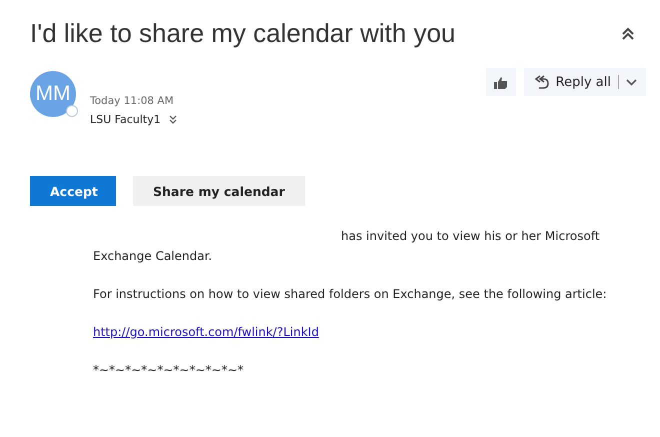 This screenshot has width=660, height=437. Describe the element at coordinates (631, 82) in the screenshot. I see `chevron-down-icon` at that location.